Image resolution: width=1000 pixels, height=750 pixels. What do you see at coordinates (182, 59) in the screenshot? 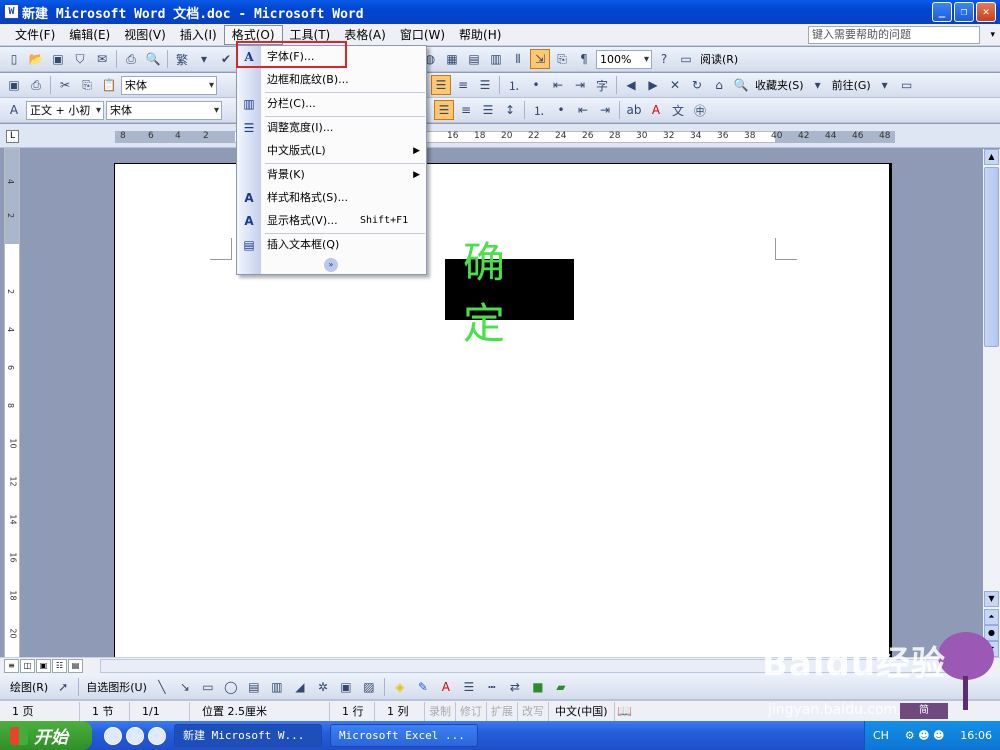
I see `trad-simp-button: 繁` at bounding box center [182, 59].